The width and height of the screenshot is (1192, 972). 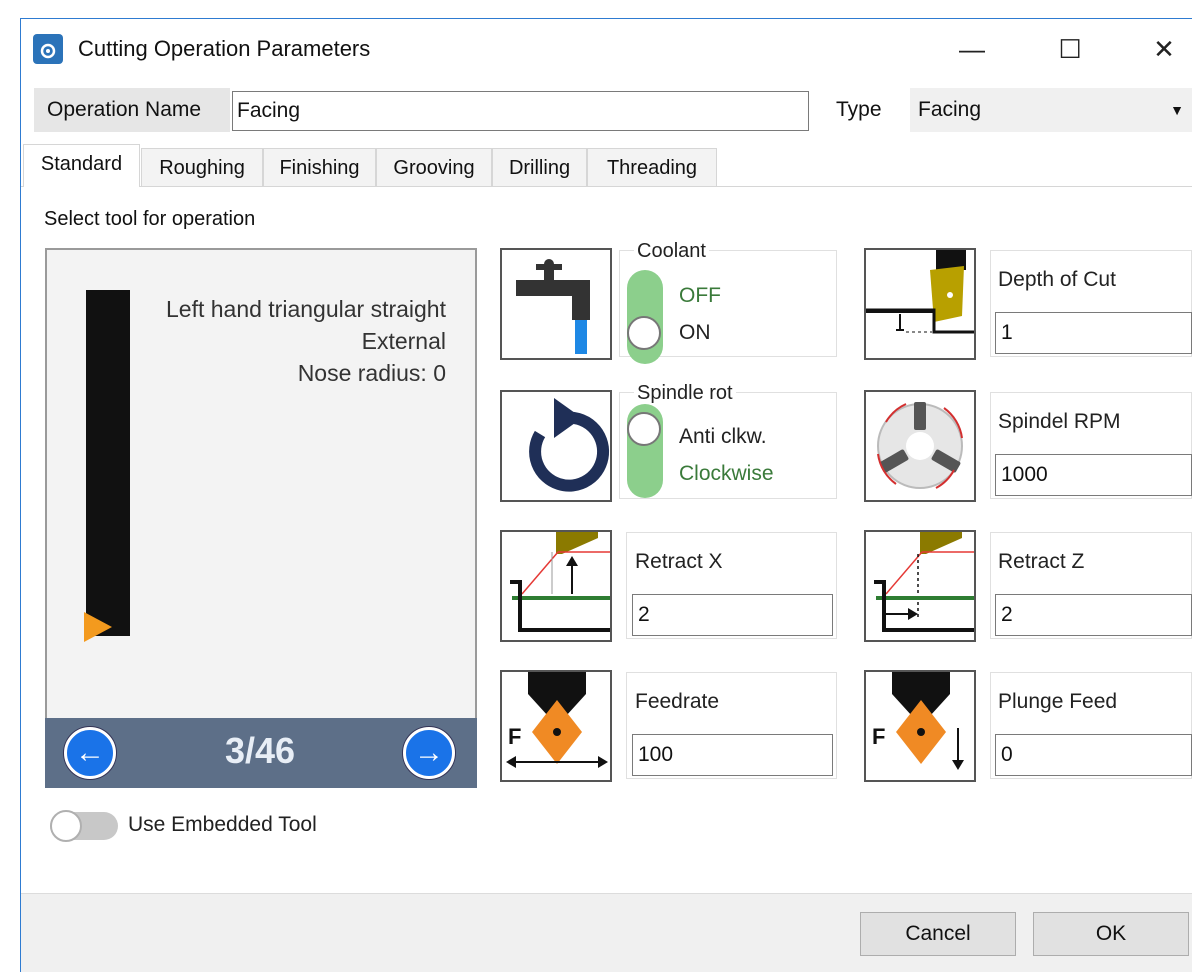 What do you see at coordinates (556, 304) in the screenshot?
I see `coolant-tap-icon` at bounding box center [556, 304].